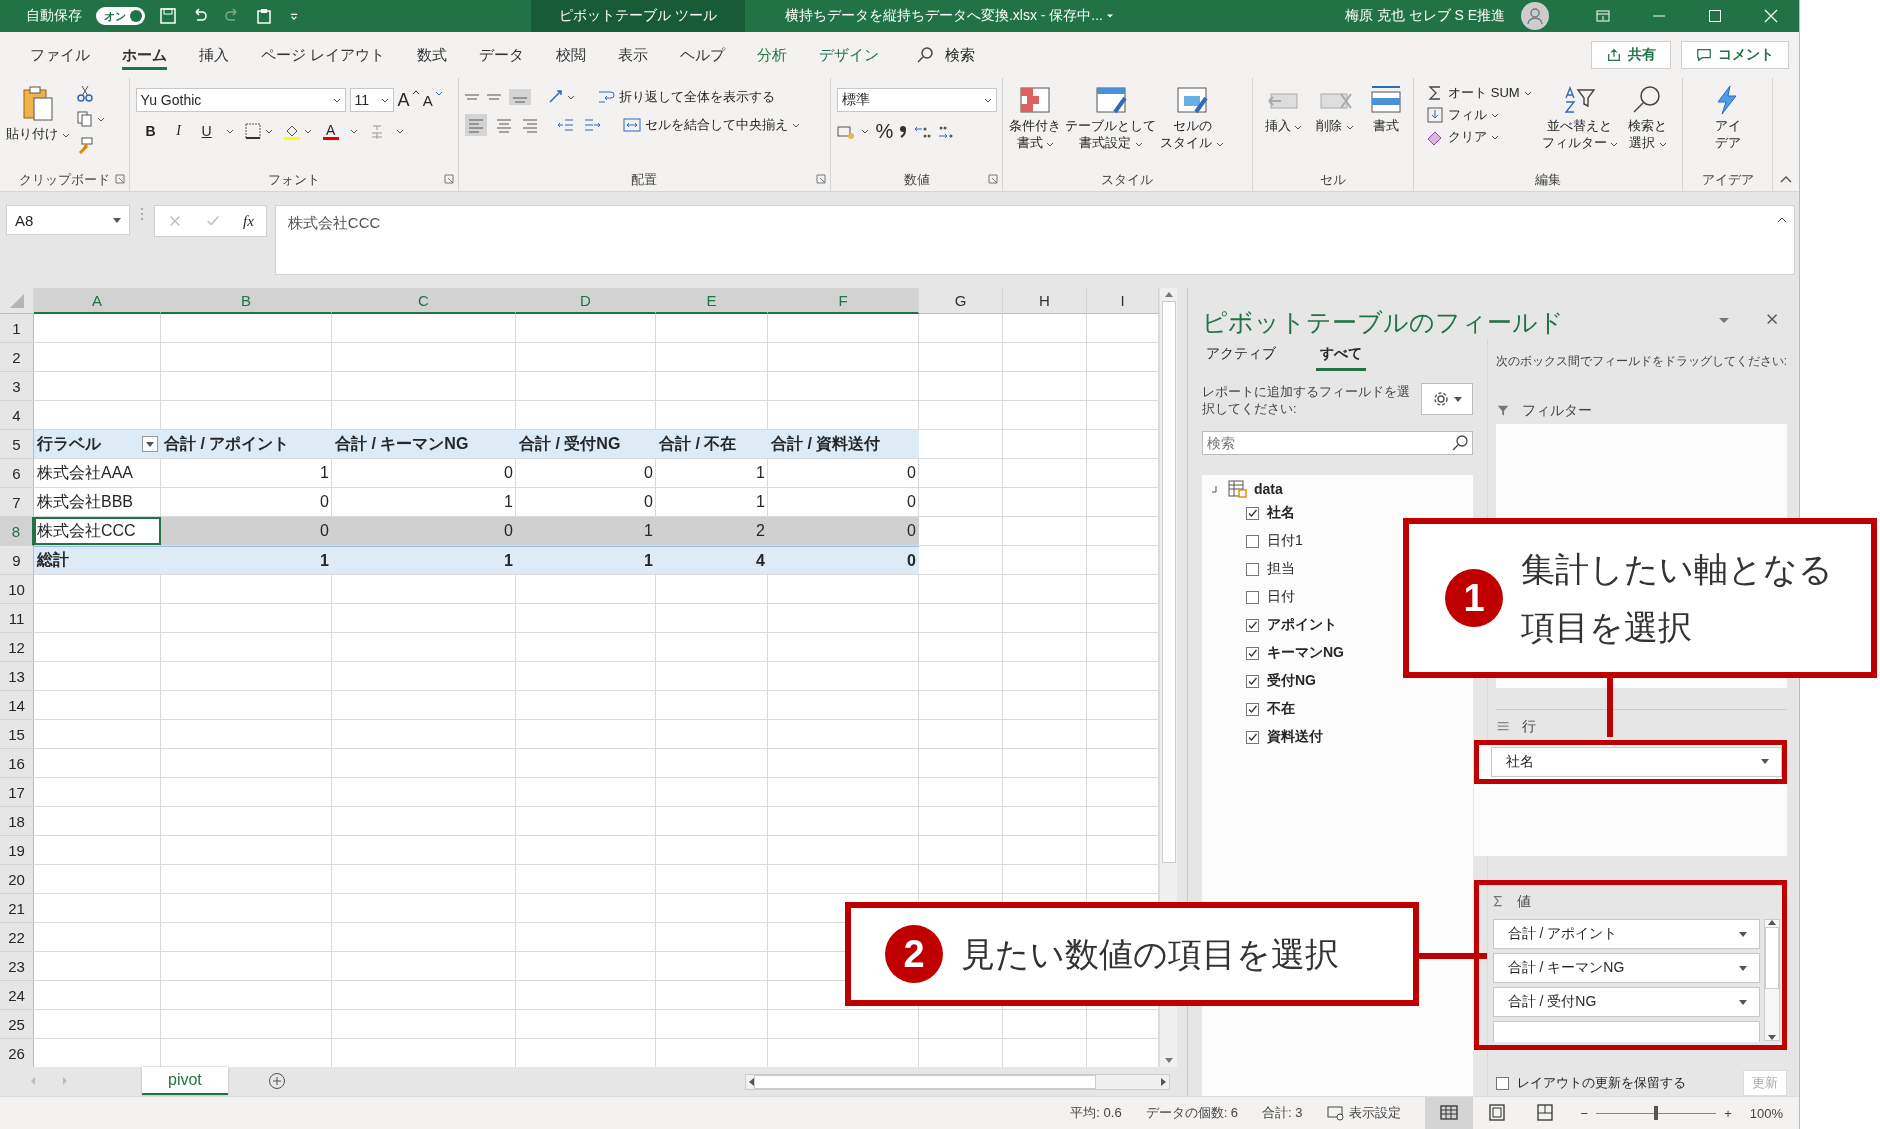 This screenshot has height=1129, width=1880. What do you see at coordinates (916, 180) in the screenshot?
I see `group-label: 数値` at bounding box center [916, 180].